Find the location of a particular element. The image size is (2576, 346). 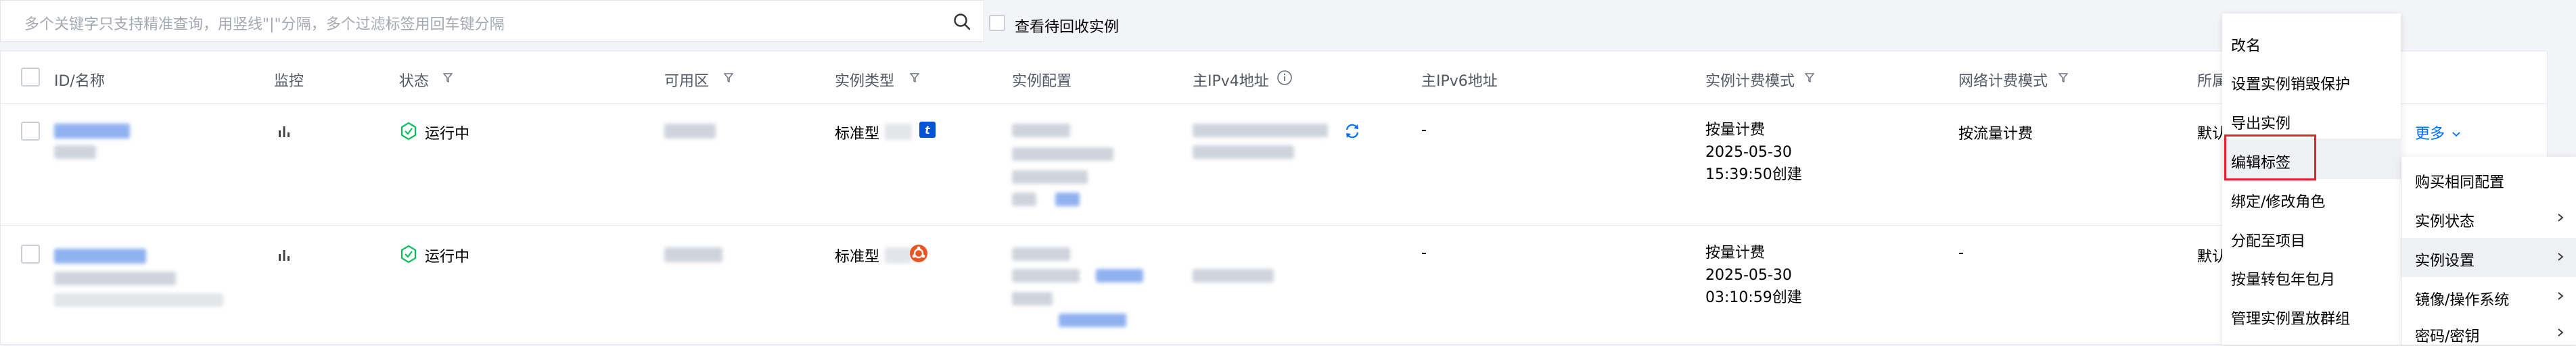

chevron-down-icon is located at coordinates (2456, 134).